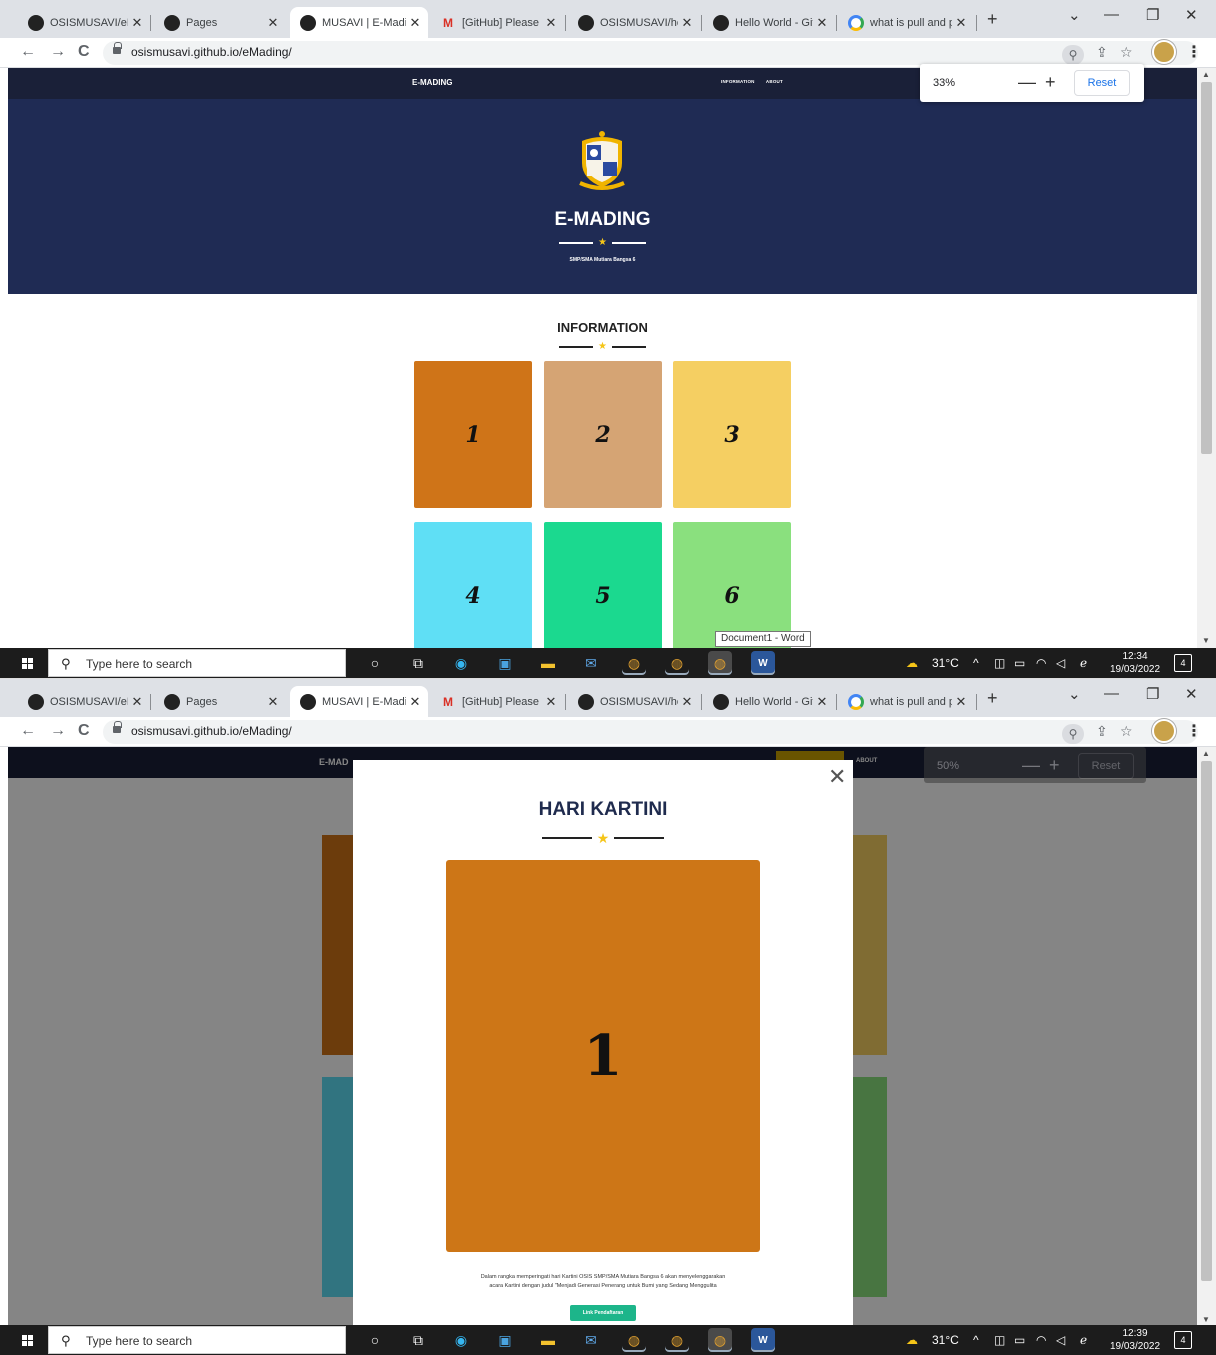 This screenshot has height=1355, width=1216. What do you see at coordinates (738, 81) in the screenshot?
I see `nav-link-information: INFORMATION` at bounding box center [738, 81].